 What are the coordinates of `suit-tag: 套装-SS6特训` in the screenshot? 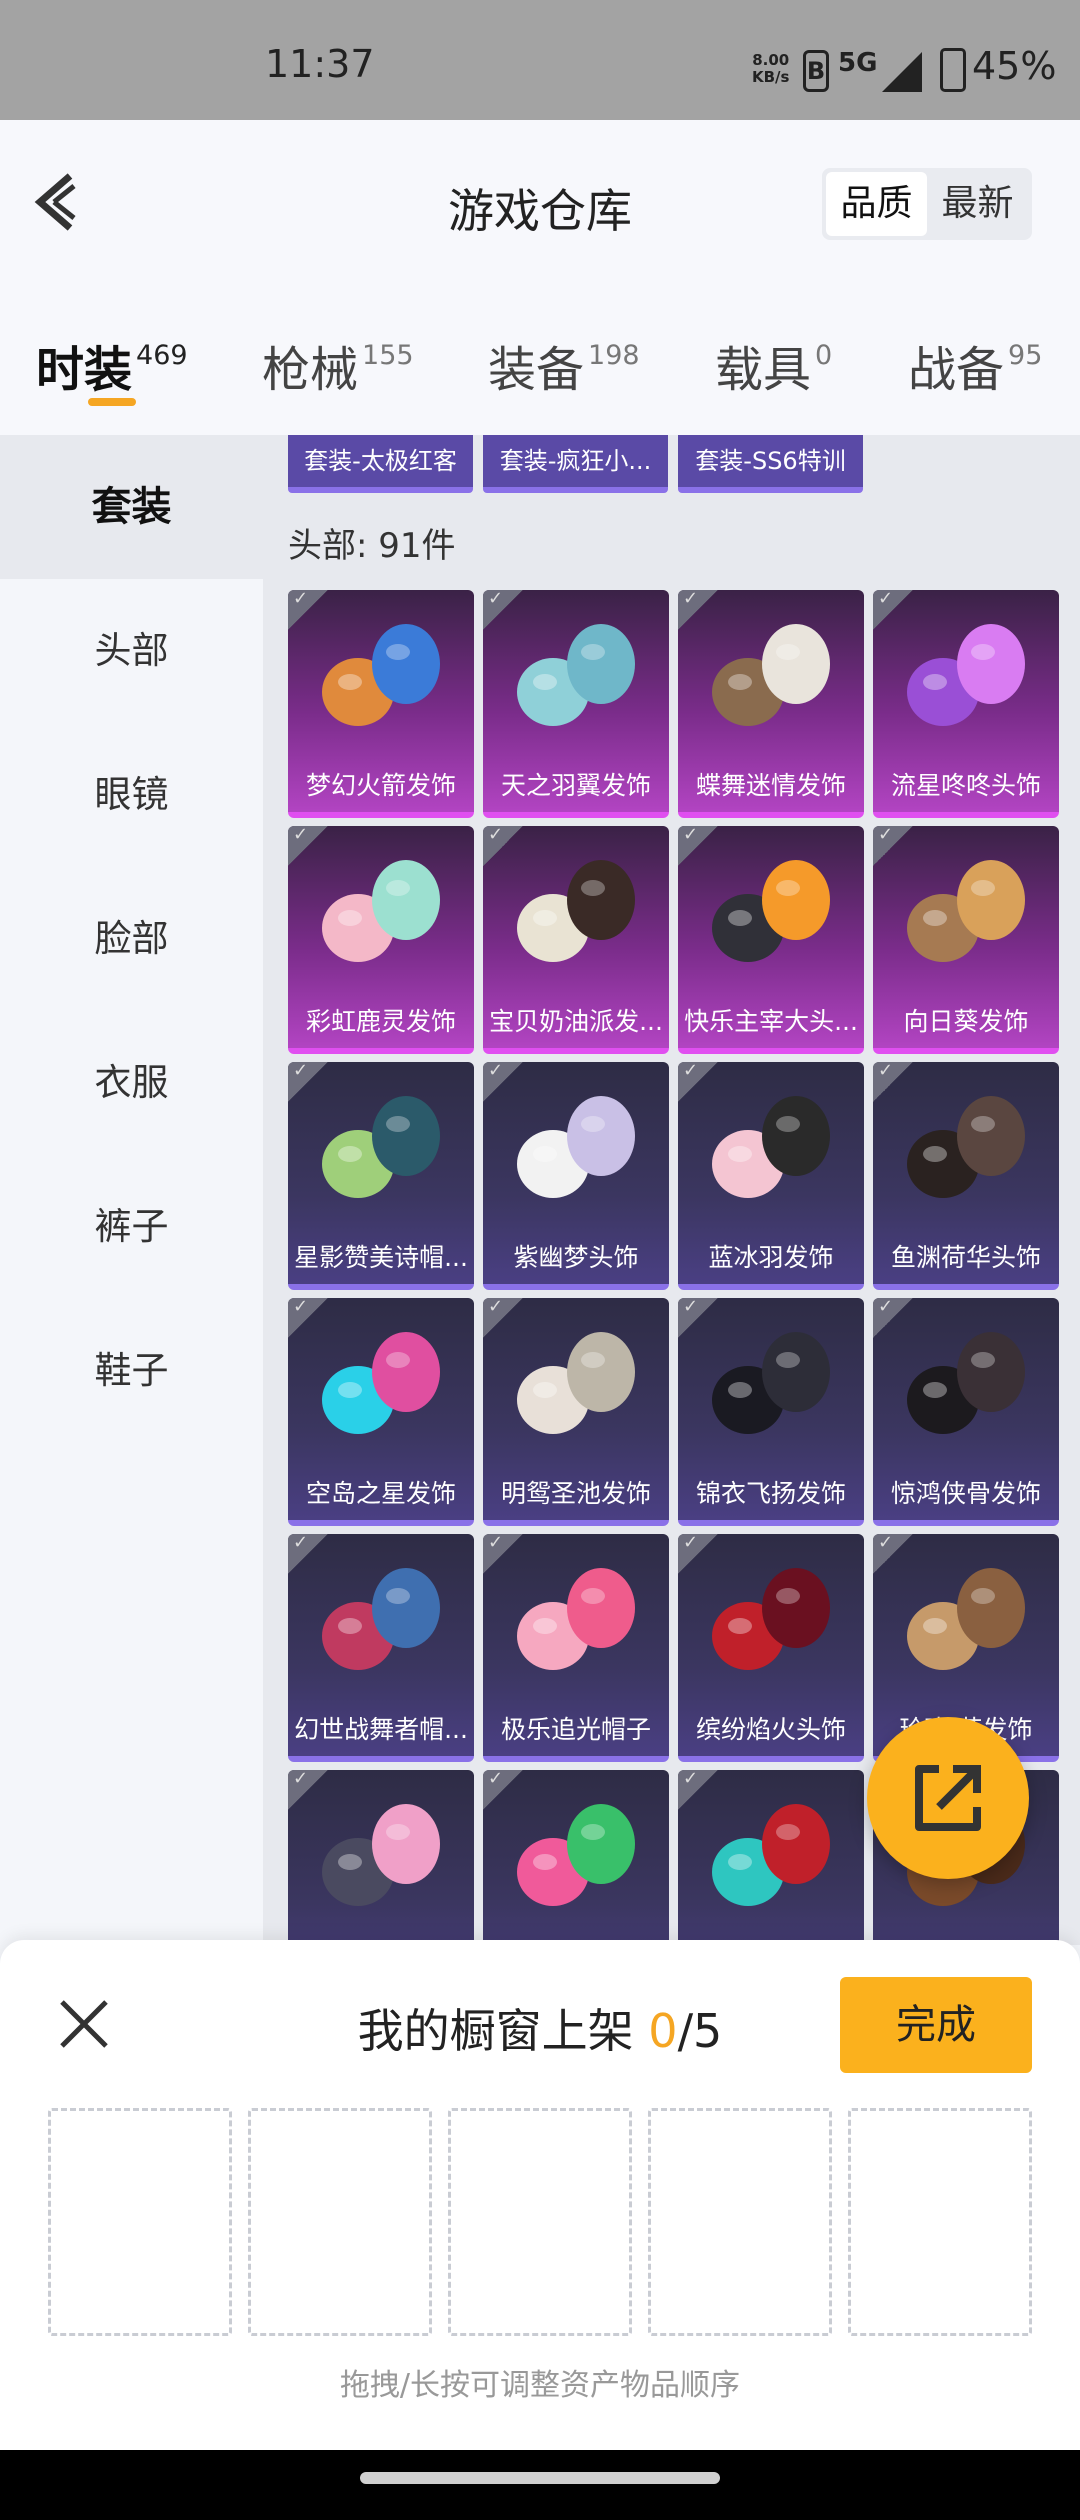 It's located at (770, 464).